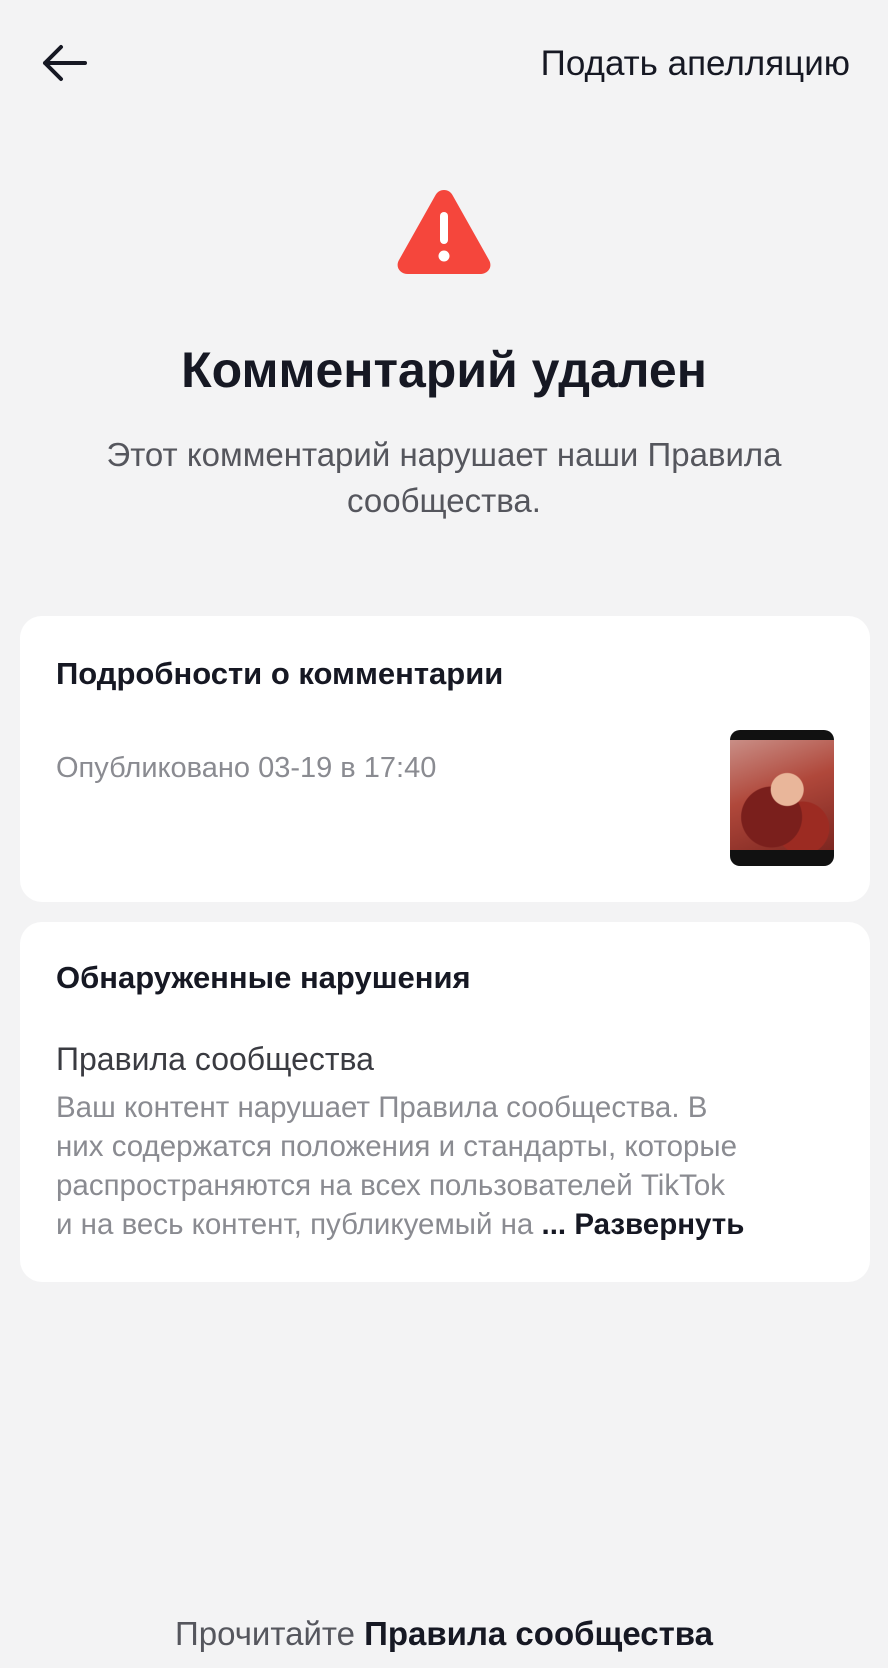 The width and height of the screenshot is (888, 1668). What do you see at coordinates (263, 977) in the screenshot?
I see `violations-title: Обнаруженные нарушения` at bounding box center [263, 977].